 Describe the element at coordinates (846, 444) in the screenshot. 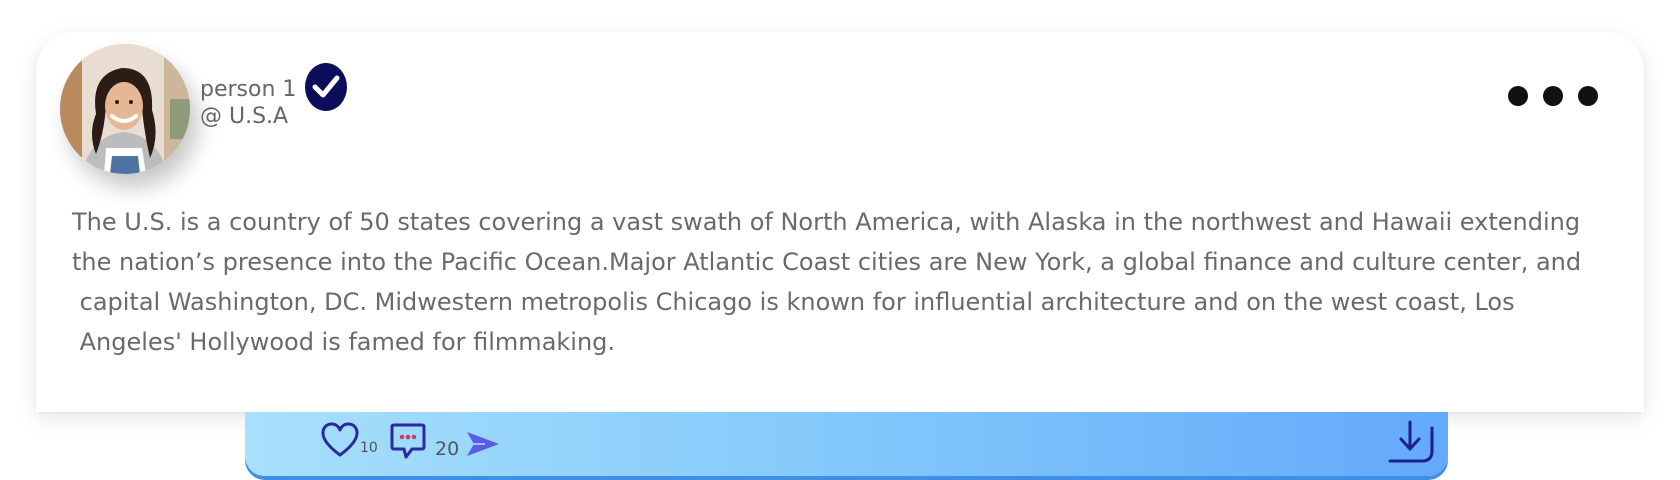

I see `post-action-bar: 10 20` at that location.